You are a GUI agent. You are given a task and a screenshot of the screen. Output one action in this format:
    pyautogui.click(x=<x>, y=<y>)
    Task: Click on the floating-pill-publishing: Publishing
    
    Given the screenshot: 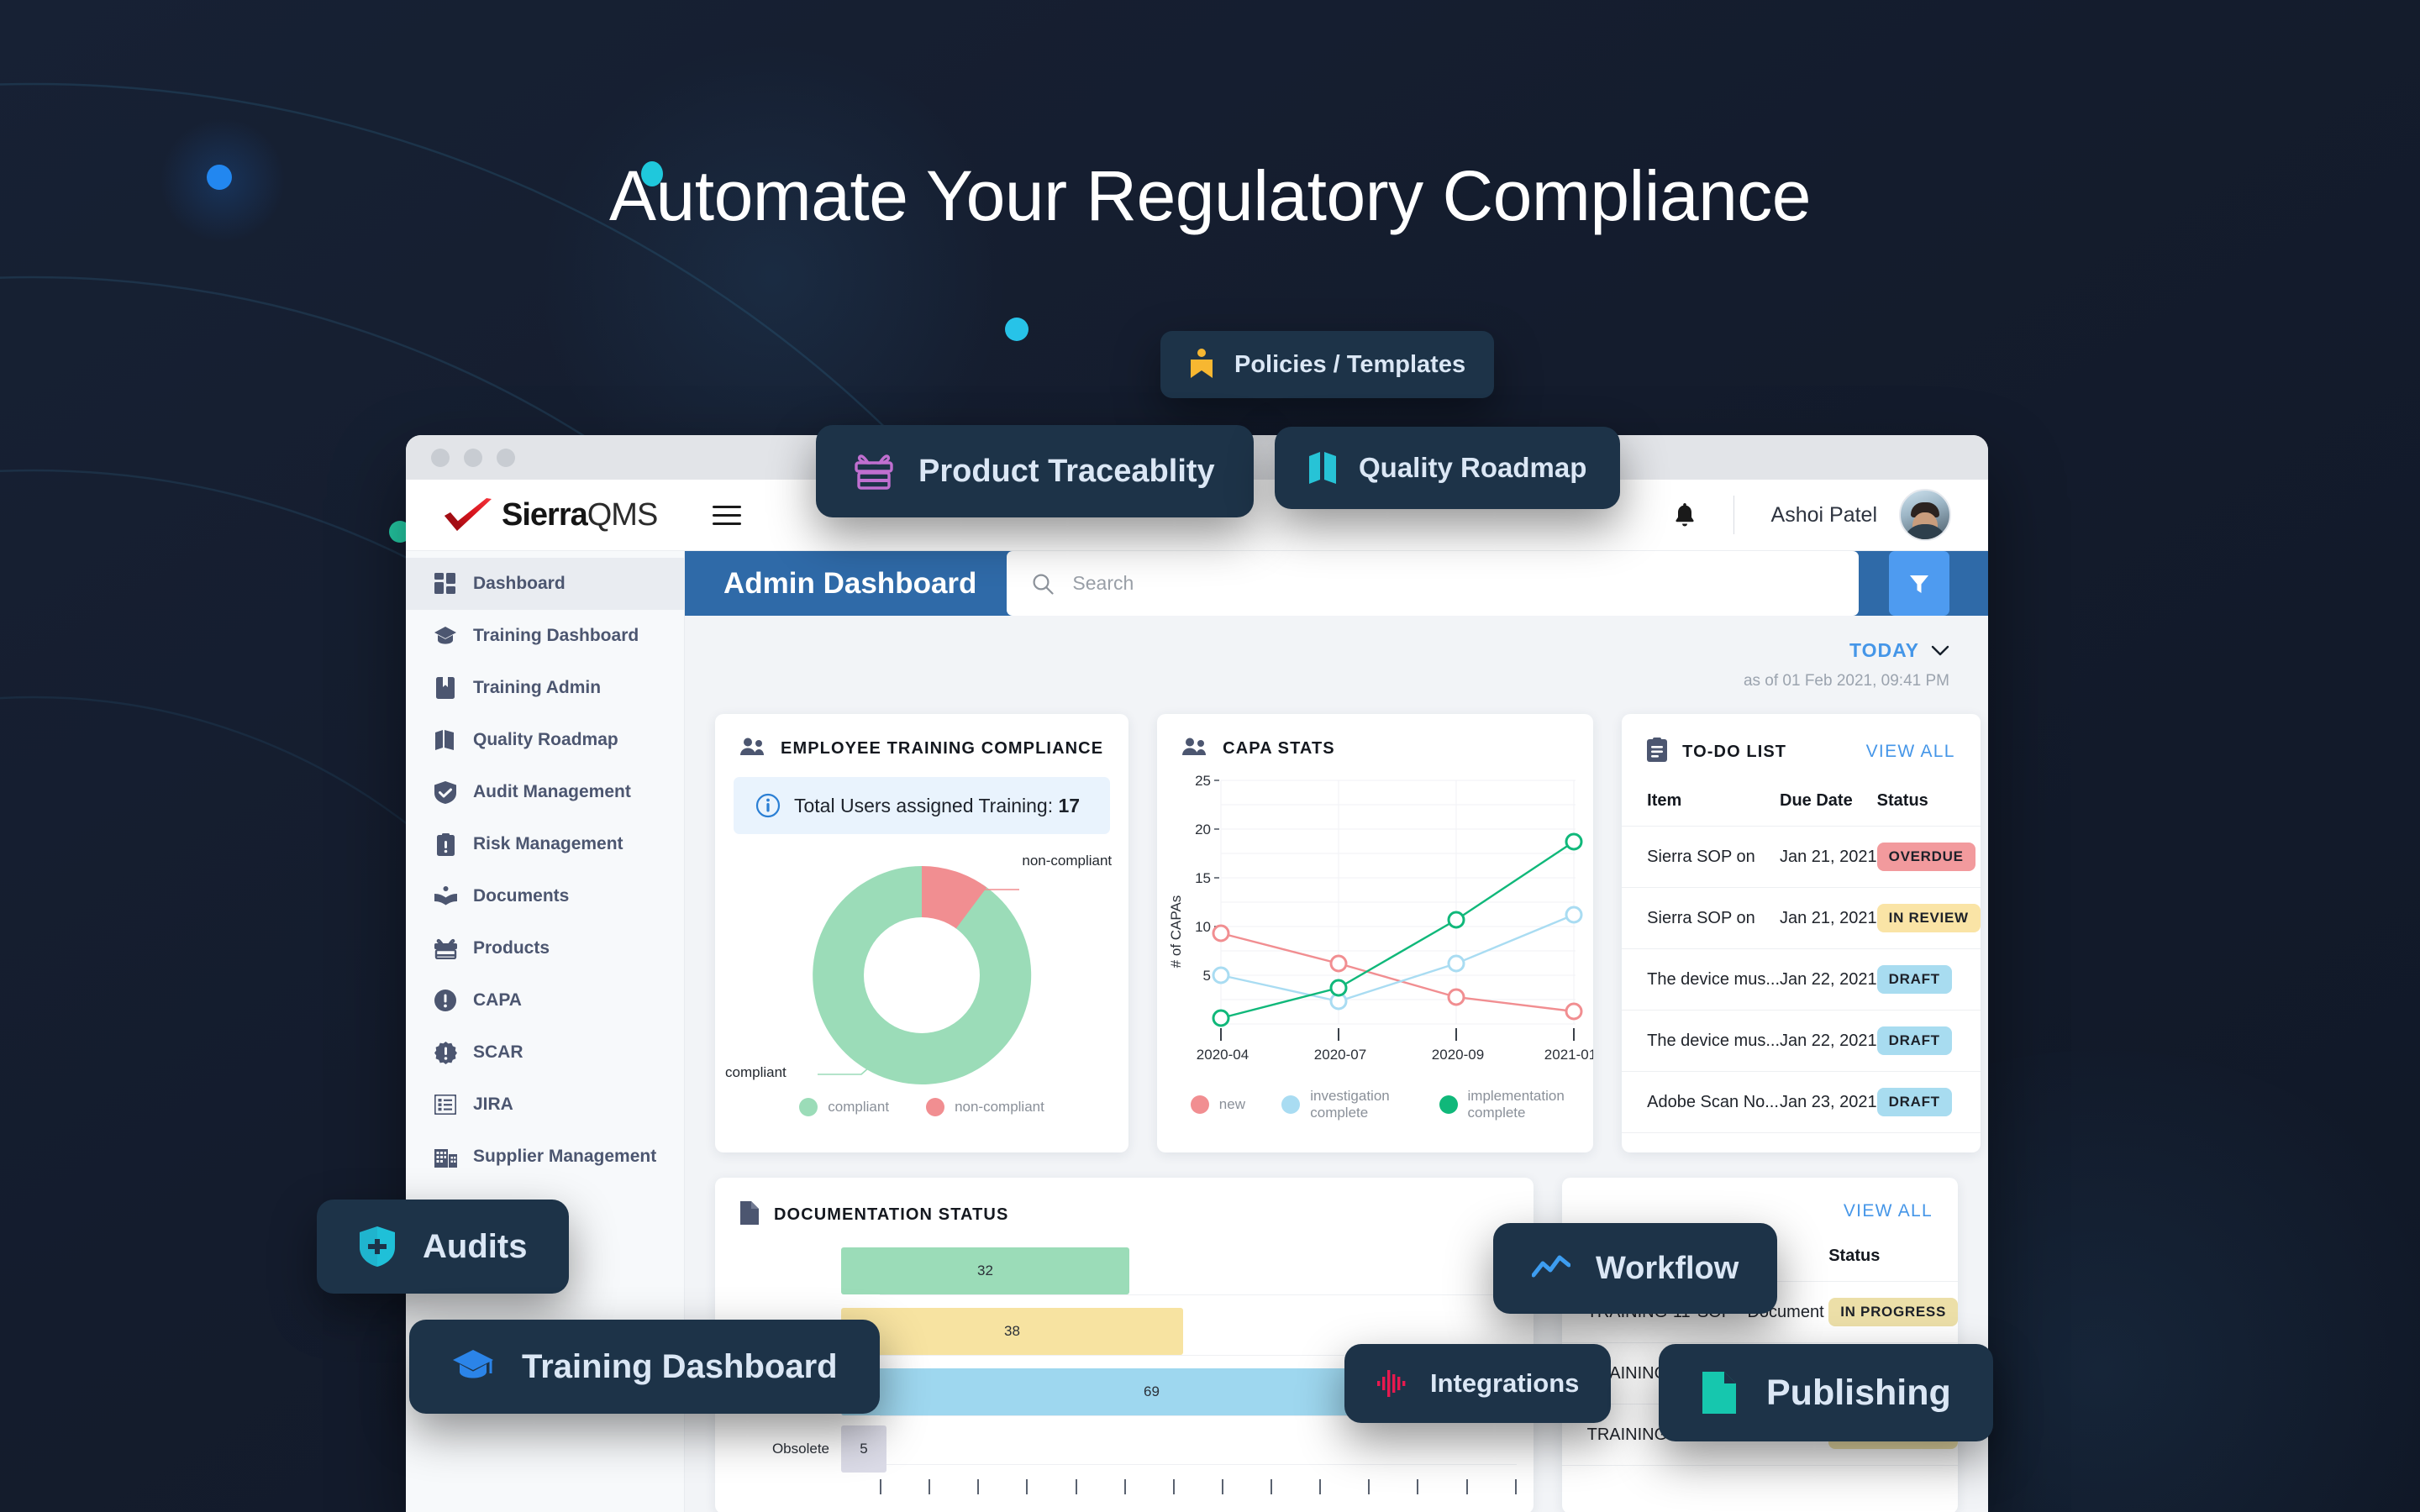 What is the action you would take?
    pyautogui.click(x=1826, y=1392)
    